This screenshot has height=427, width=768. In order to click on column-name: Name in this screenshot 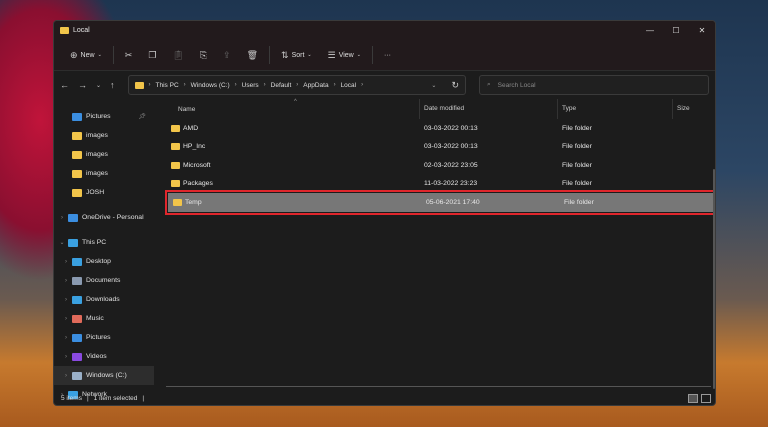, I will do `click(186, 109)`.